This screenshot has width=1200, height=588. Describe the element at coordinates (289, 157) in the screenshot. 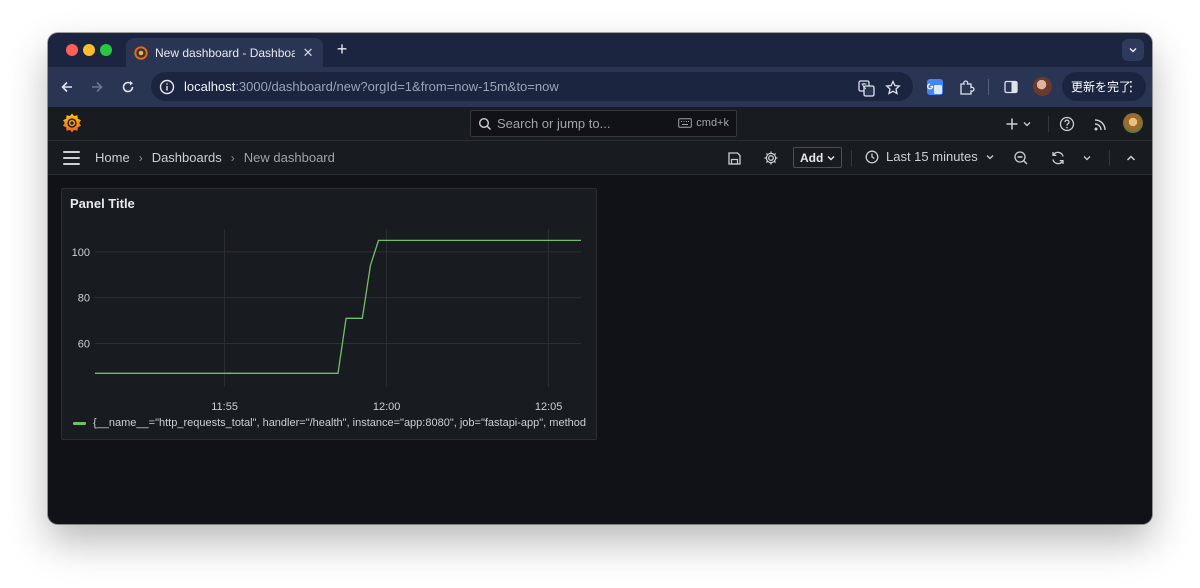

I see `breadcrumb-current: New dashboard` at that location.